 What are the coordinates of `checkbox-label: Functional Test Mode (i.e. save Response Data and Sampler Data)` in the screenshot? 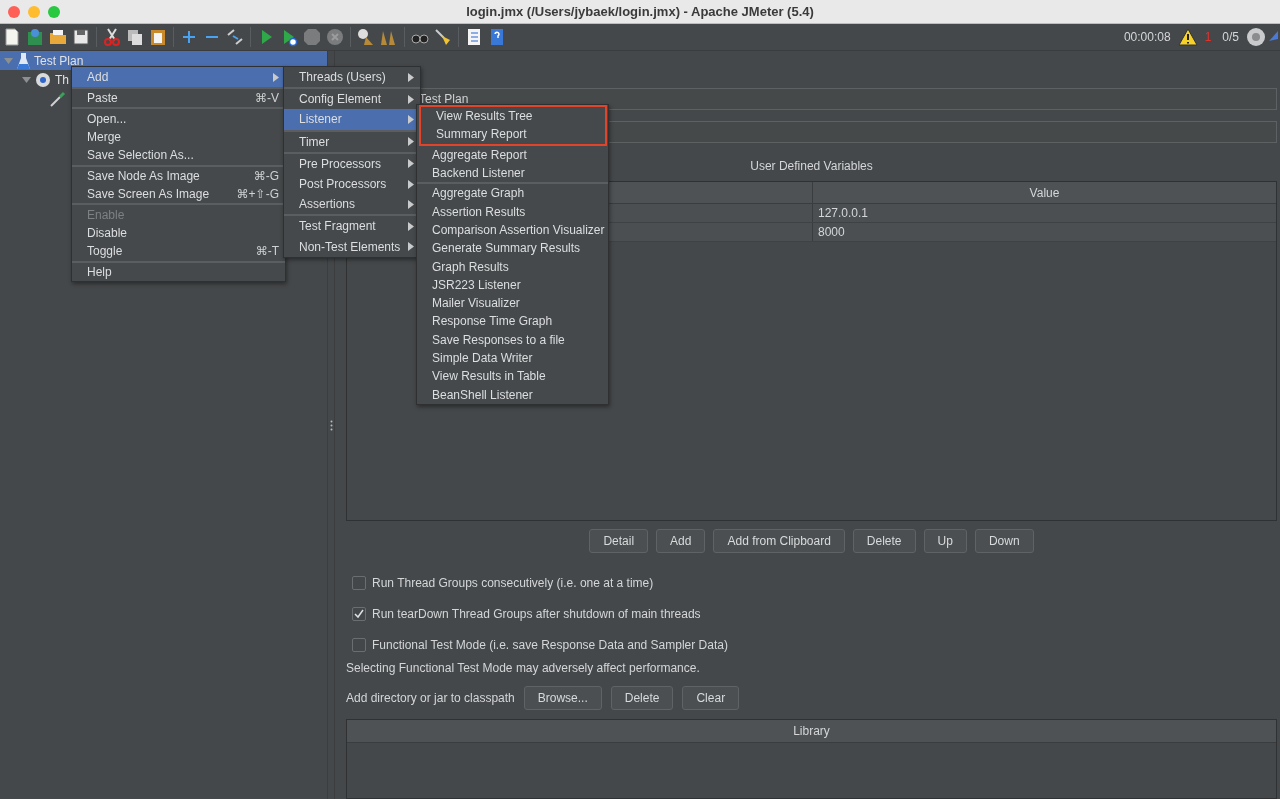 It's located at (550, 644).